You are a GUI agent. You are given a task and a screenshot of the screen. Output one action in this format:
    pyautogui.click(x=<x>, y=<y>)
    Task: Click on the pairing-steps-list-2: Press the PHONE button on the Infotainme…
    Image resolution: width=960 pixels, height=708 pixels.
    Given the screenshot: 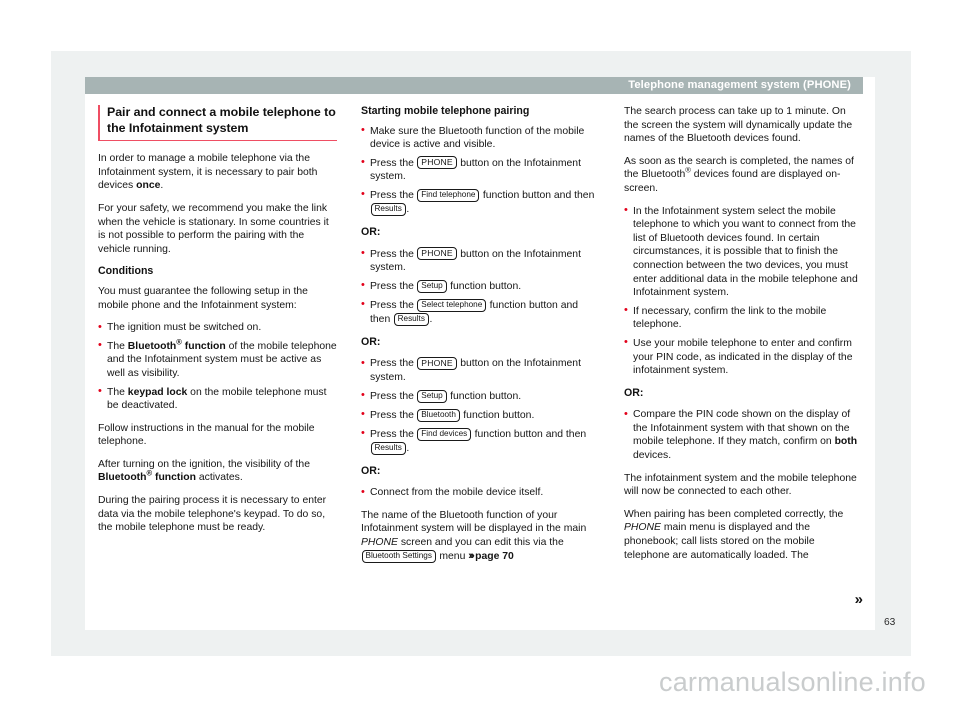 What is the action you would take?
    pyautogui.click(x=480, y=287)
    